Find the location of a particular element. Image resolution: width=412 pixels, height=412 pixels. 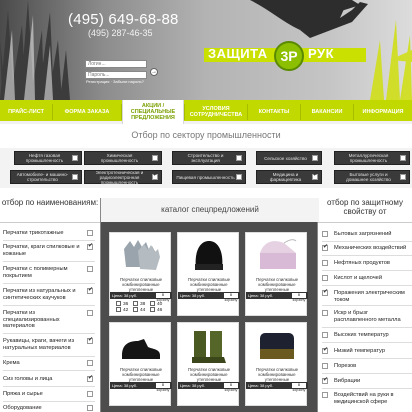

sector-checkbox: Металлургическая промышленность is located at coordinates (372, 158).